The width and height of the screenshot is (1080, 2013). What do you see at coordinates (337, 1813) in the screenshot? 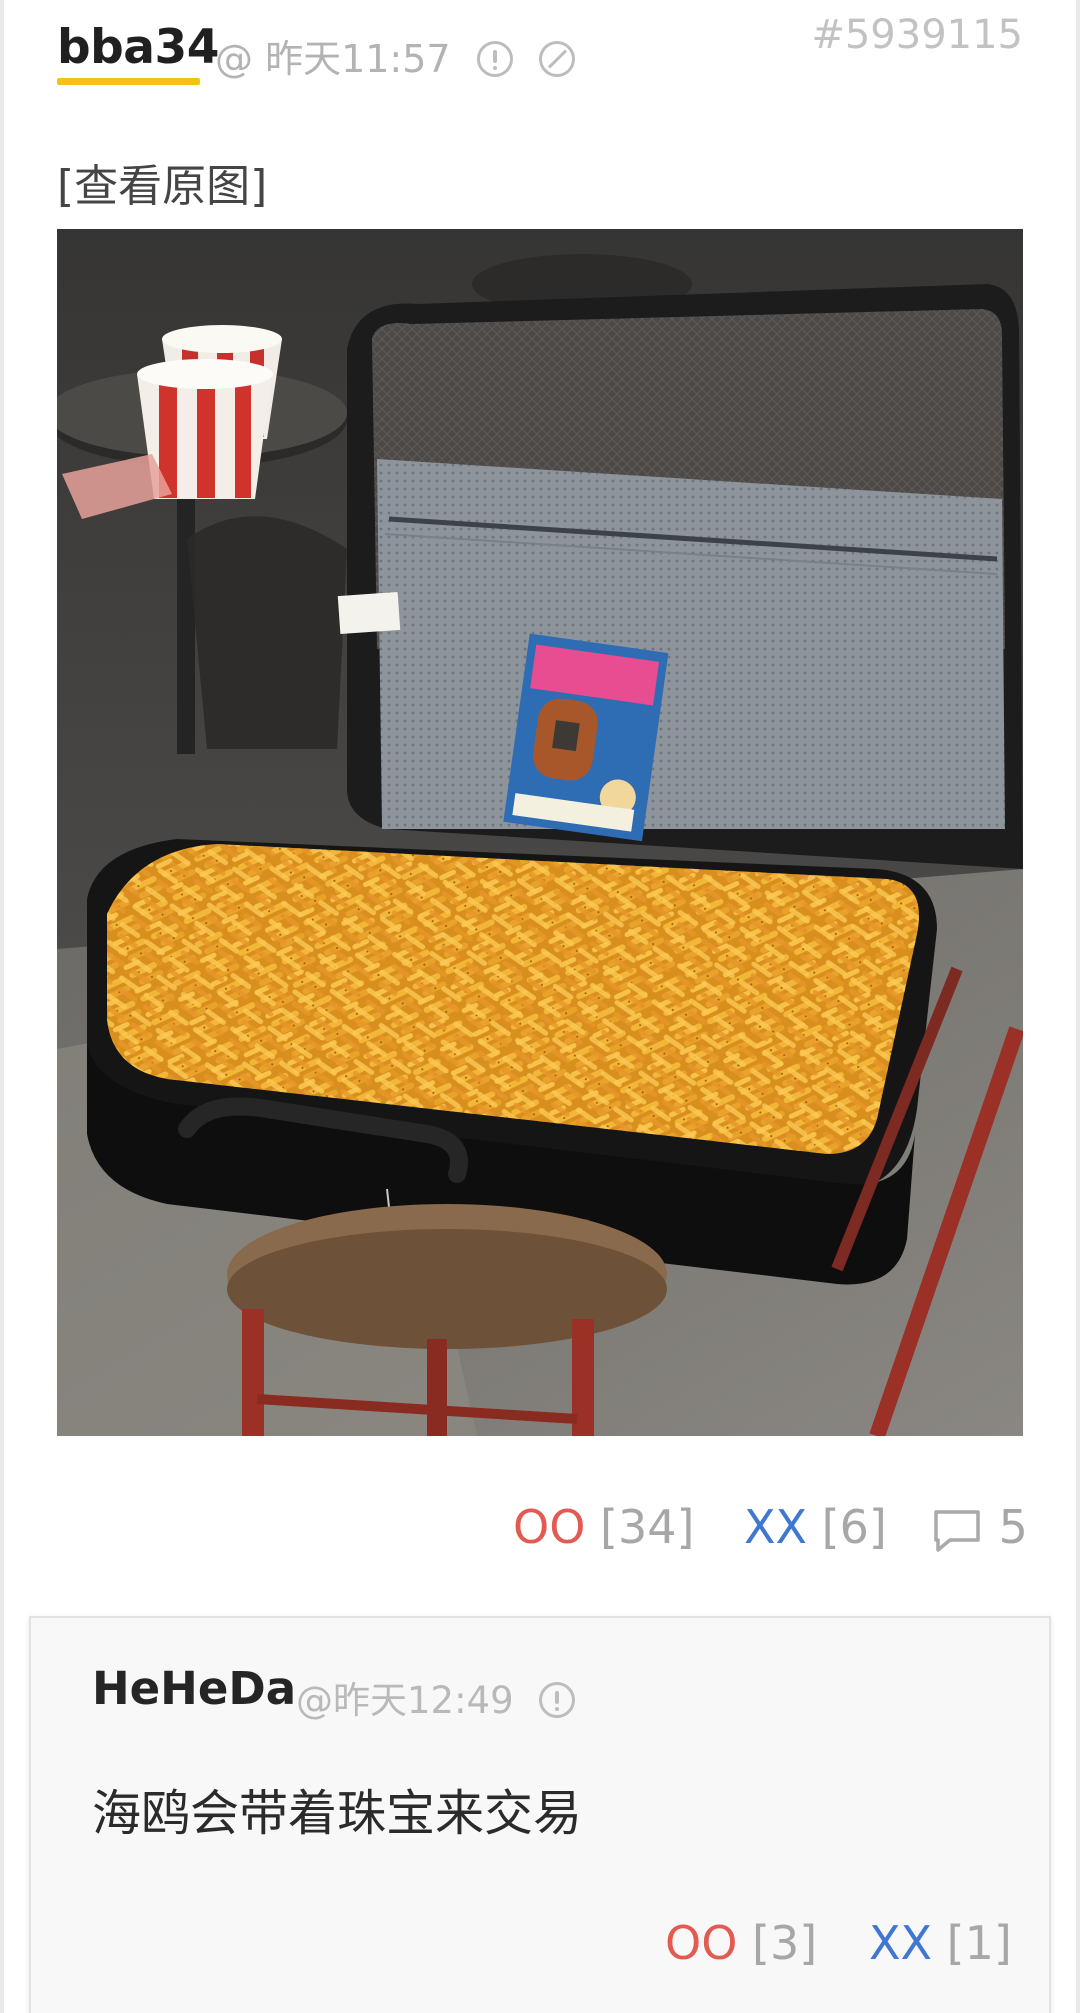
I see `comment-text: 海鸥会带着珠宝来交易` at bounding box center [337, 1813].